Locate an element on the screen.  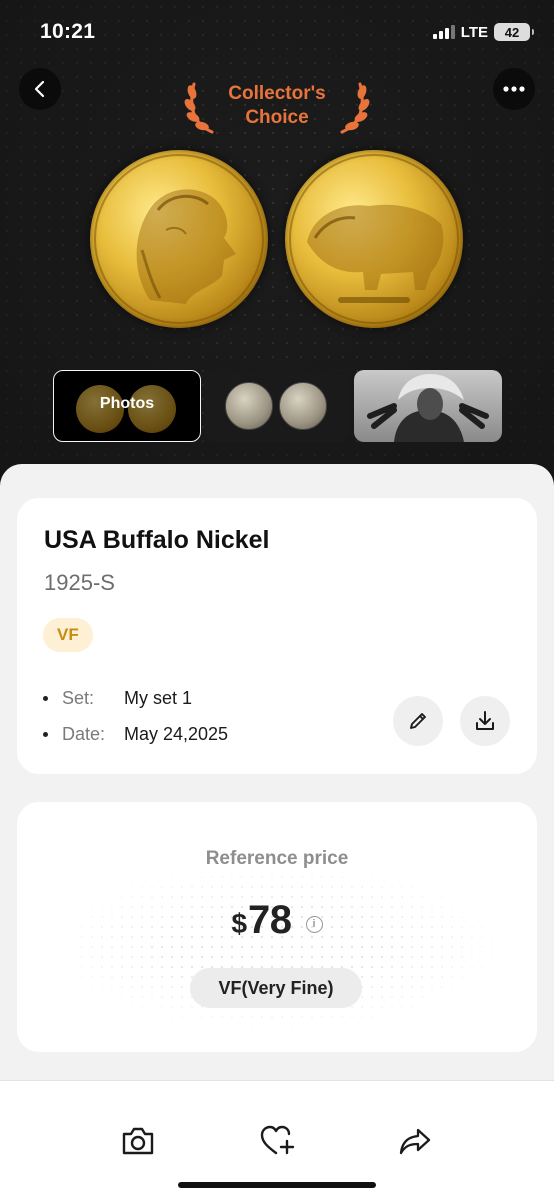
heart-plus-icon is located at coordinates (277, 1140).